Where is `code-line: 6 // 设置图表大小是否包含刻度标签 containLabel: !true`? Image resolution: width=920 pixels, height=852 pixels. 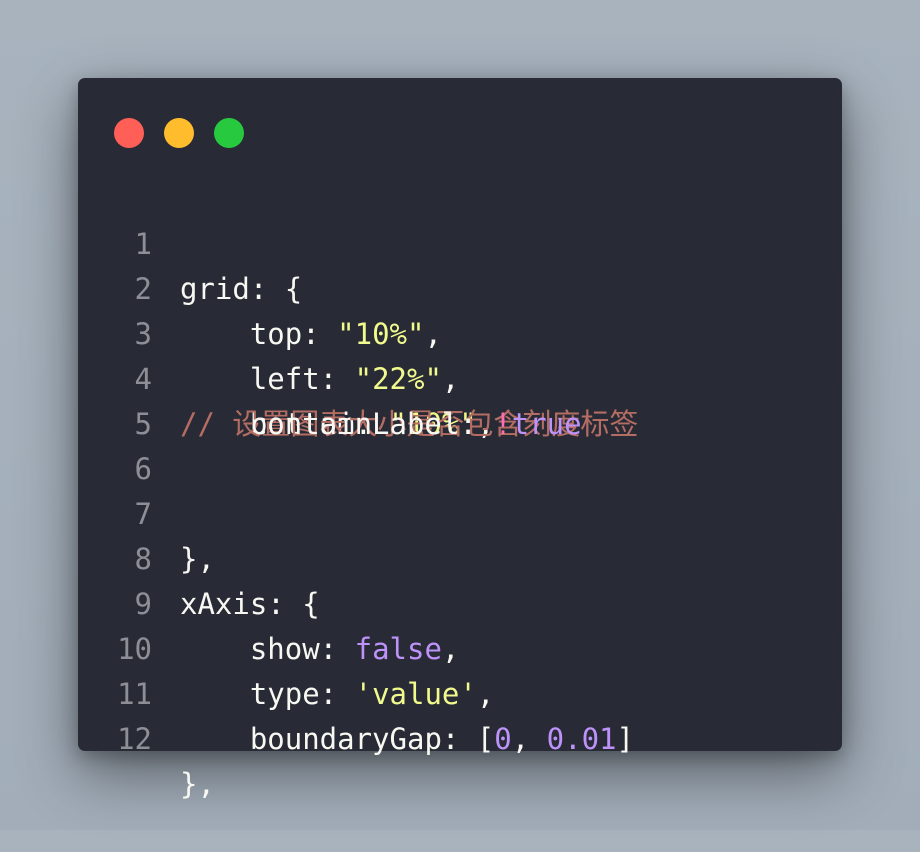 code-line: 6 // 设置图表大小是否包含刻度标签 containLabel: !true is located at coordinates (460, 444).